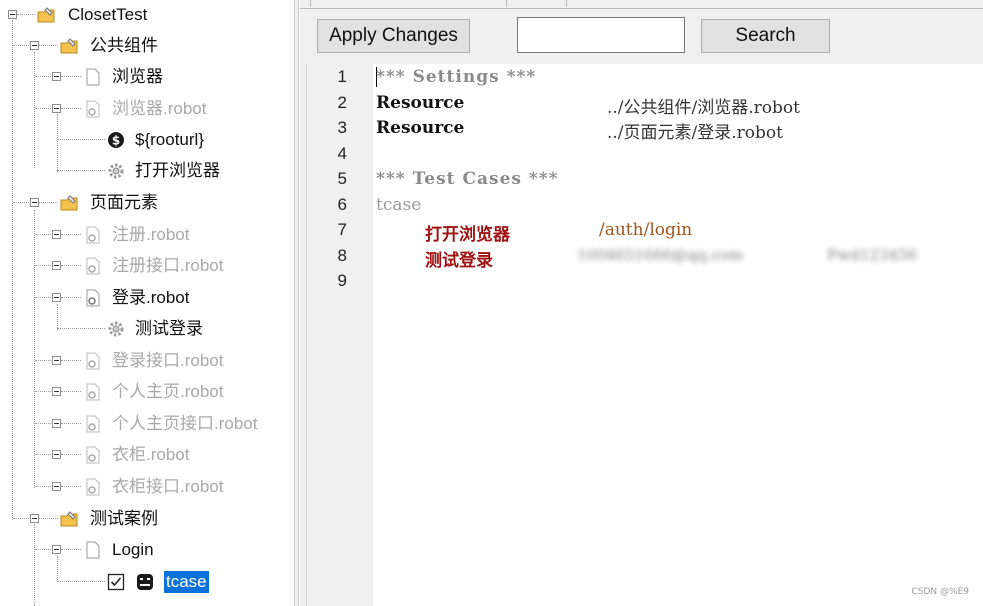  I want to click on tree-node-label: 浏览器.robot, so click(159, 108).